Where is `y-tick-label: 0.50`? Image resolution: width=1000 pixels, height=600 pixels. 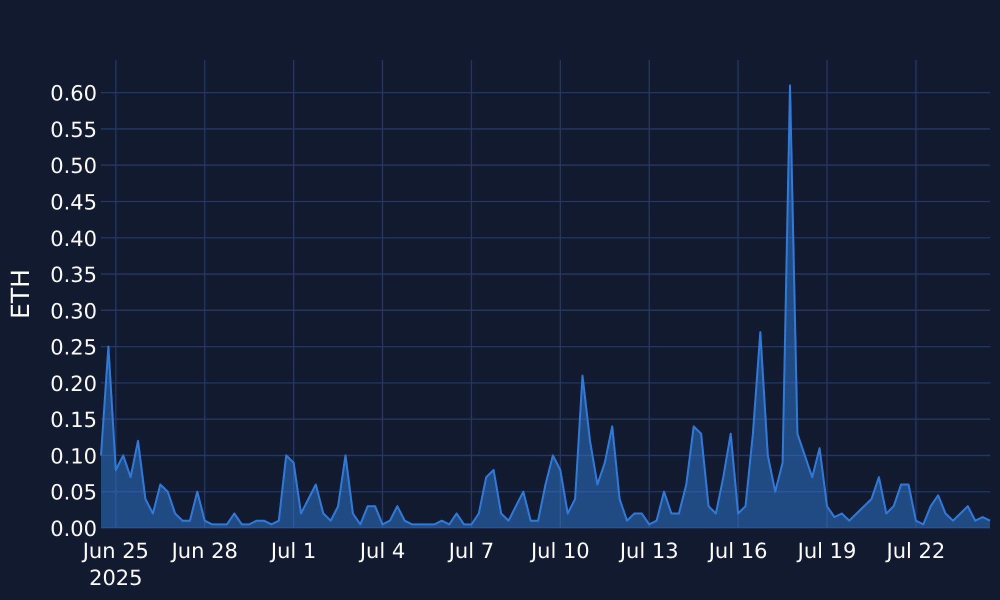
y-tick-label: 0.50 is located at coordinates (73, 166).